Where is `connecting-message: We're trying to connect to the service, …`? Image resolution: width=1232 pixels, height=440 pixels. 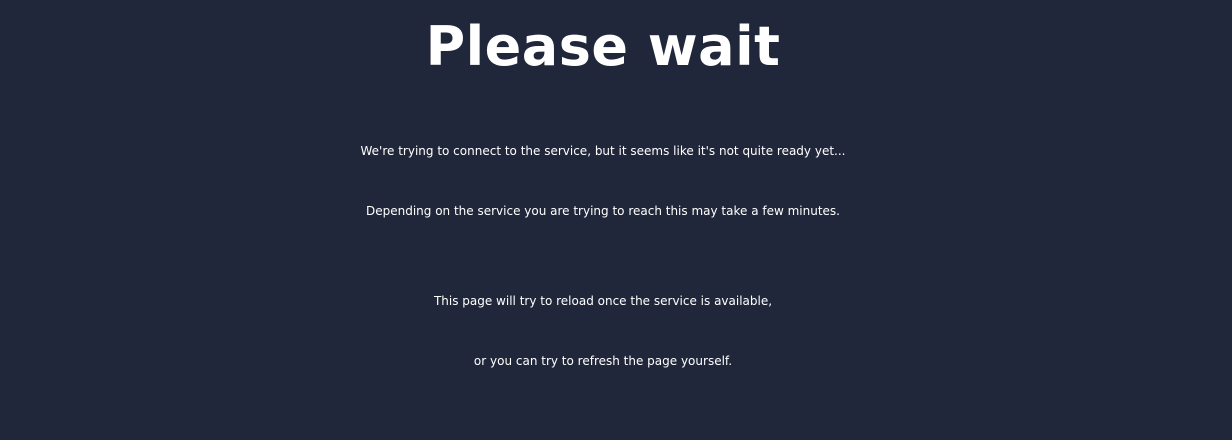 connecting-message: We're trying to connect to the service, … is located at coordinates (603, 151).